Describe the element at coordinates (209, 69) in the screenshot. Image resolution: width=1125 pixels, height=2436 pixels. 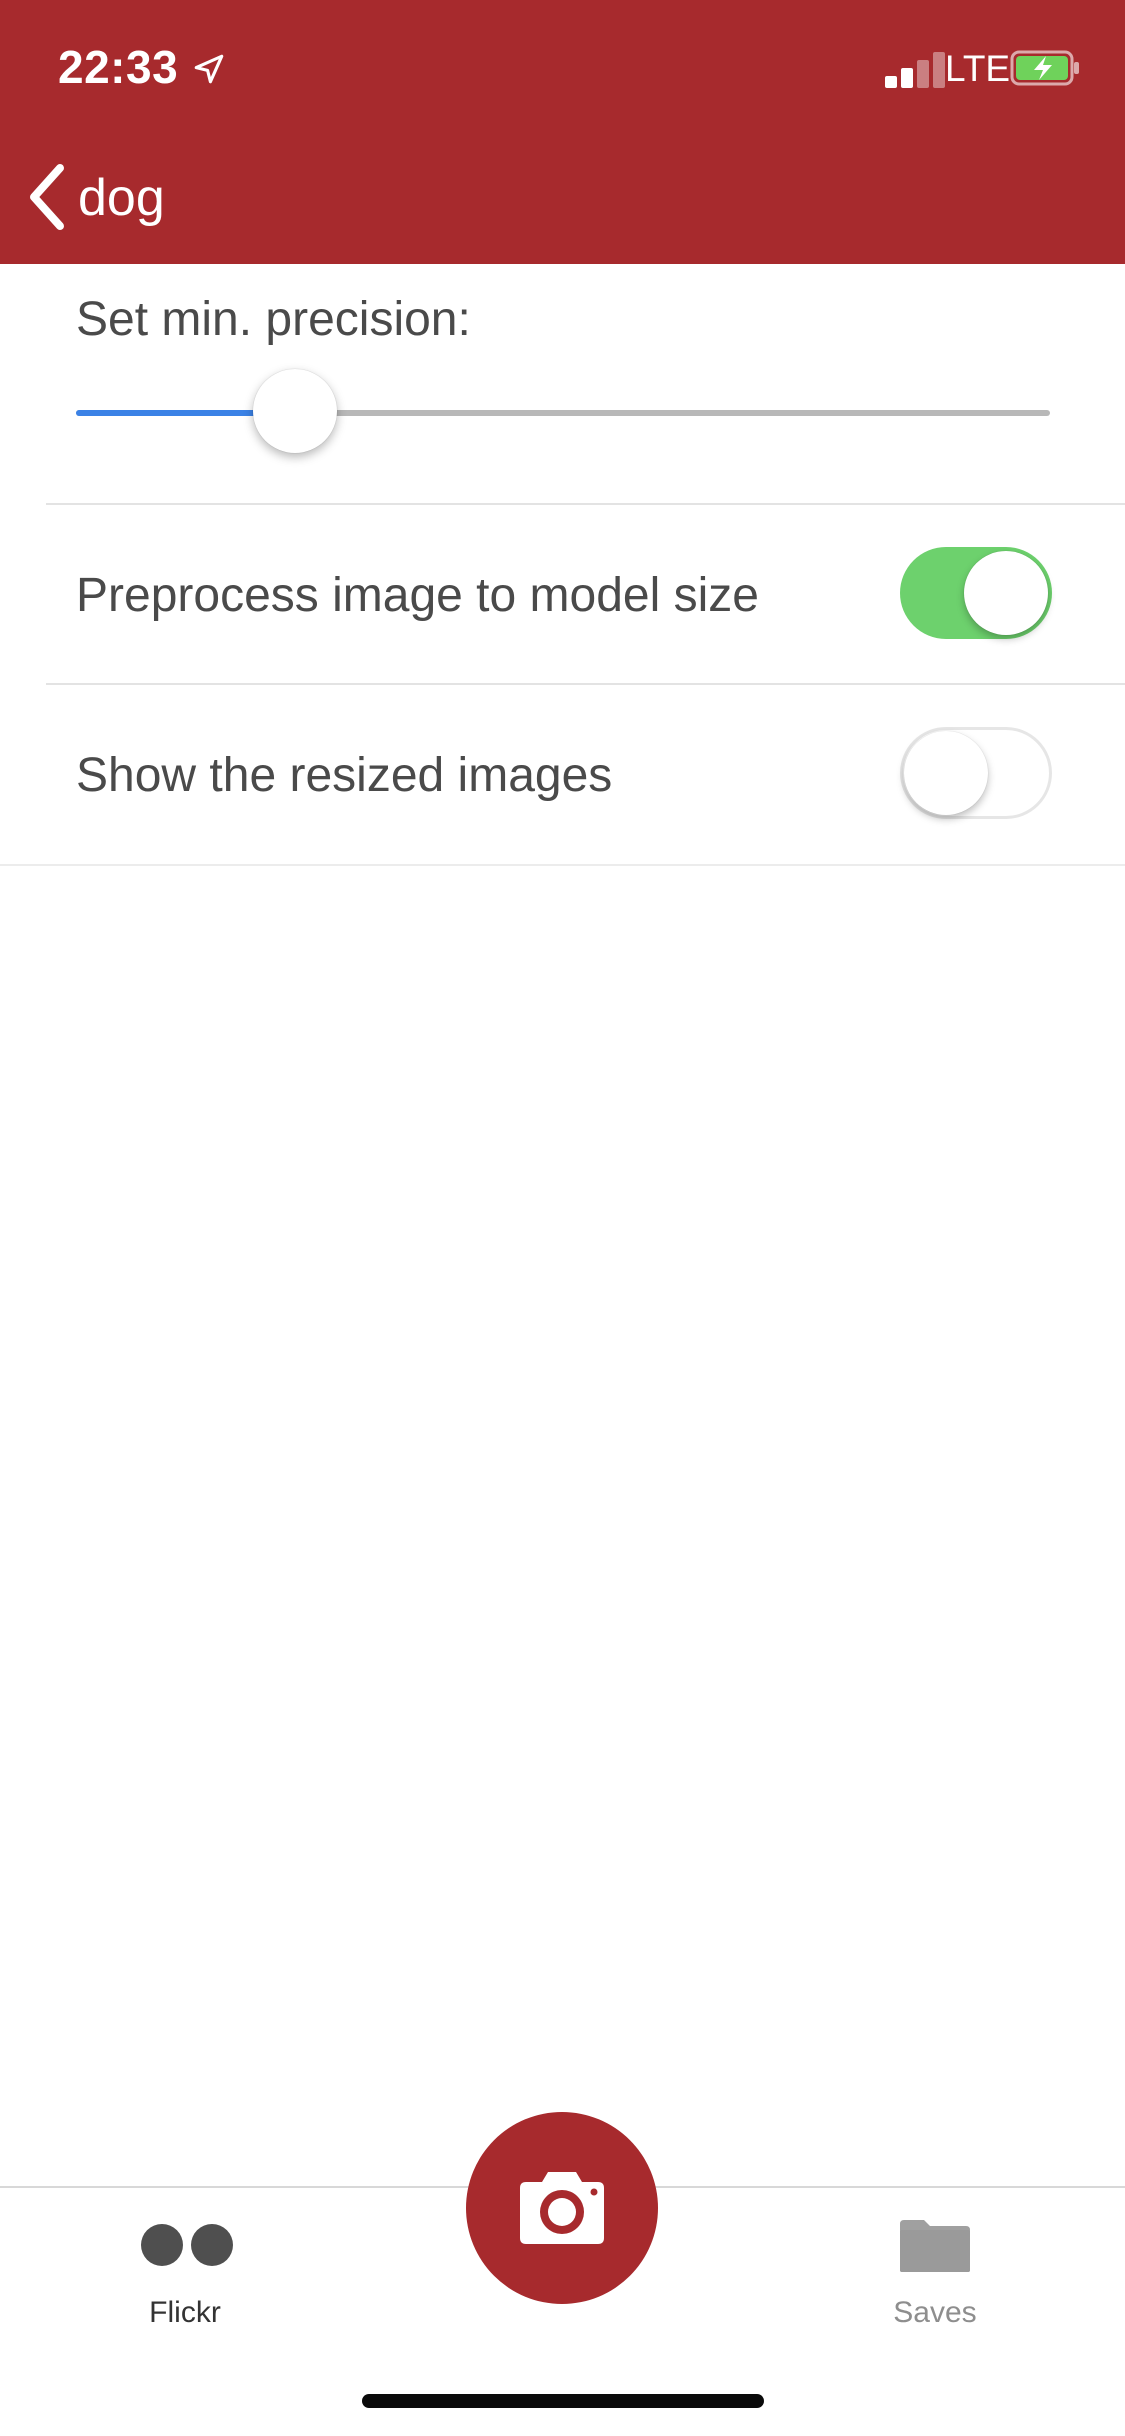
I see `location-arrow-icon` at that location.